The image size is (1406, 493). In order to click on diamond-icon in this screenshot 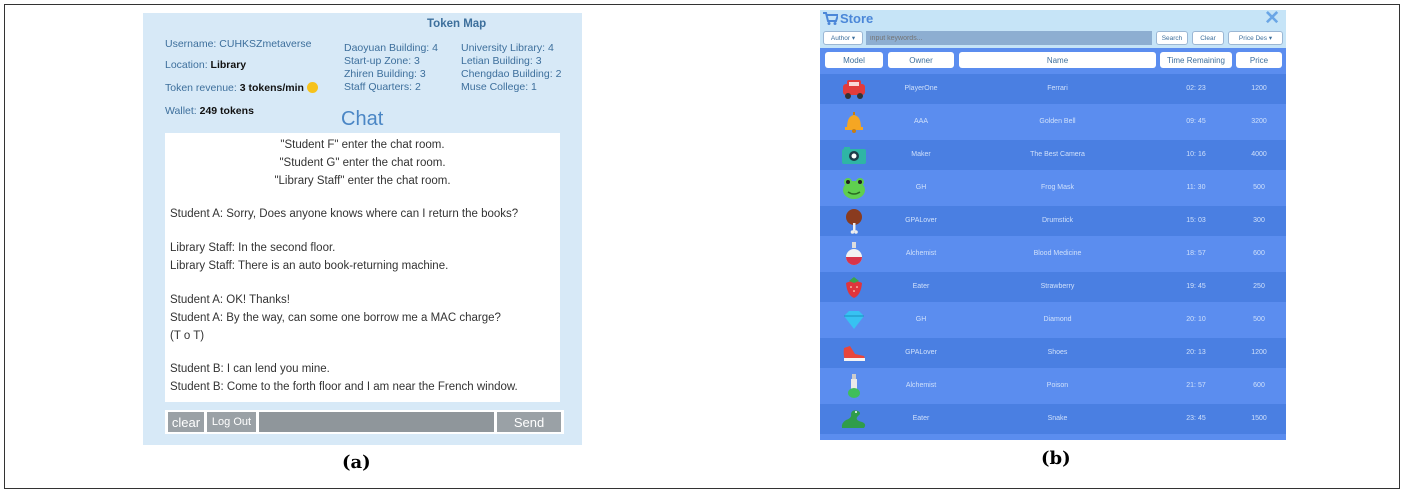, I will do `click(854, 320)`.